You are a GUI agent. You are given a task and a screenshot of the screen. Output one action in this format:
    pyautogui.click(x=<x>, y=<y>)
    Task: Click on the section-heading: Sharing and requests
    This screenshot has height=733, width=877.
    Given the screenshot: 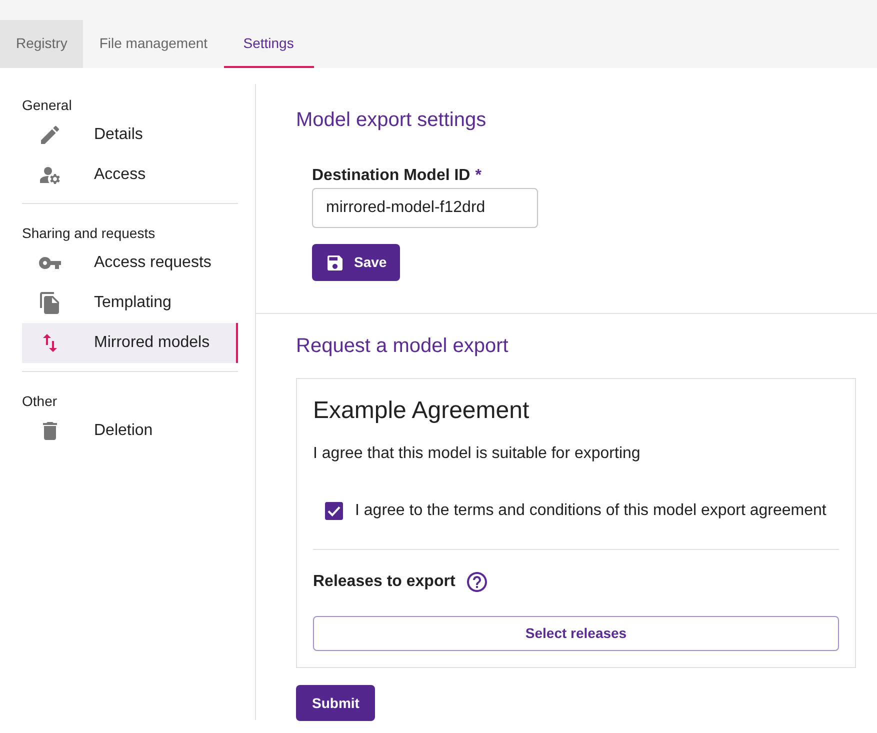 What is the action you would take?
    pyautogui.click(x=89, y=233)
    